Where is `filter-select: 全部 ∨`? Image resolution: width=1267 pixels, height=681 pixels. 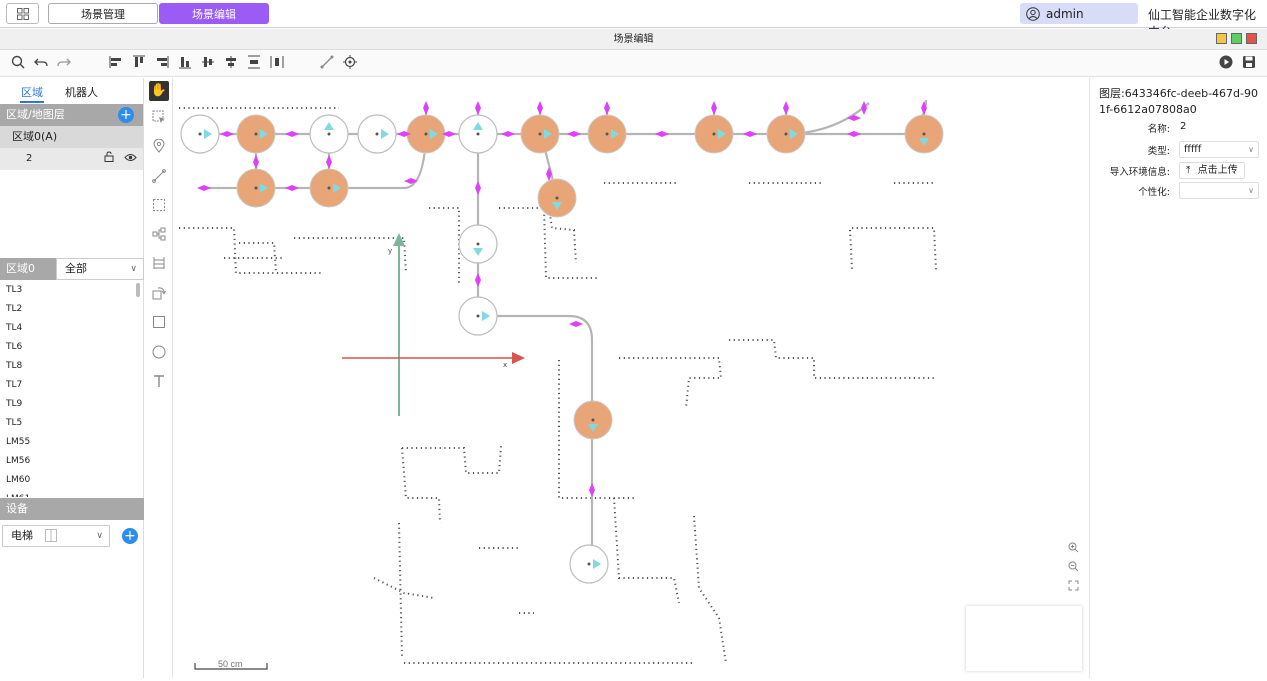 filter-select: 全部 ∨ is located at coordinates (100, 269).